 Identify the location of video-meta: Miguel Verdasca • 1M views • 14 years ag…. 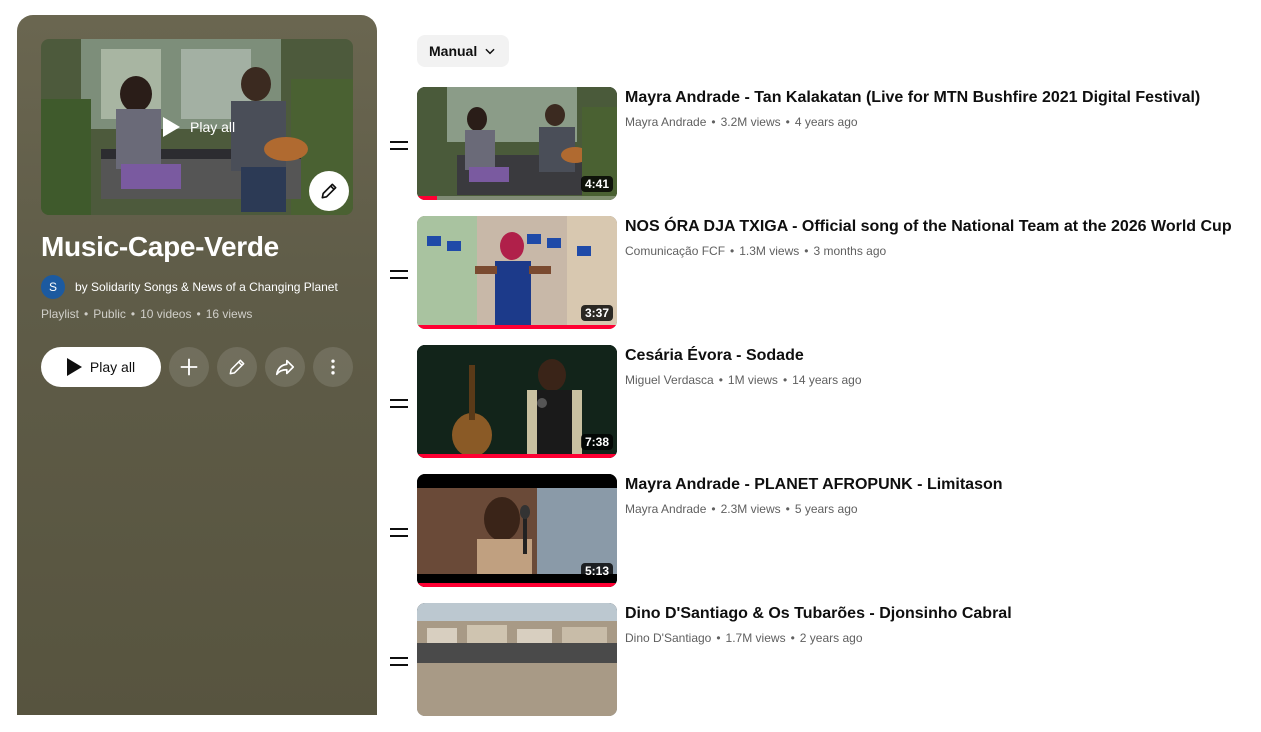
(943, 380).